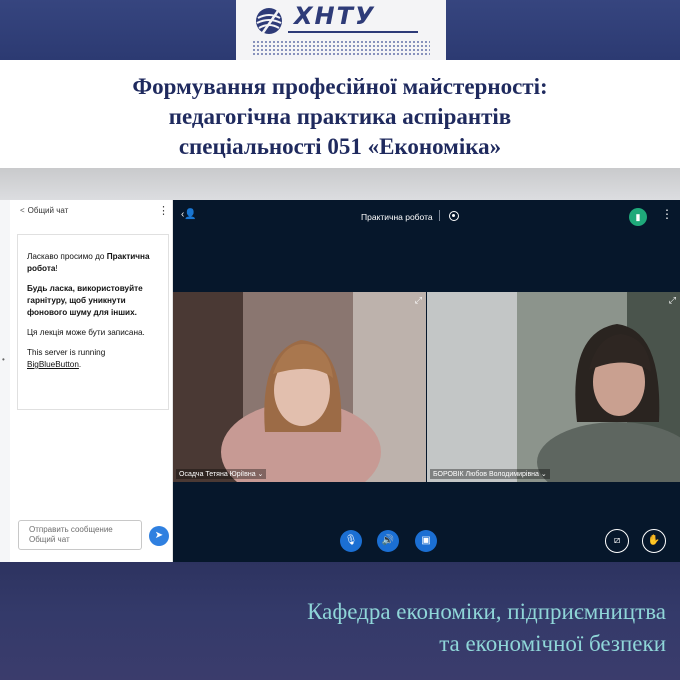  I want to click on title-separator, so click(439, 215).